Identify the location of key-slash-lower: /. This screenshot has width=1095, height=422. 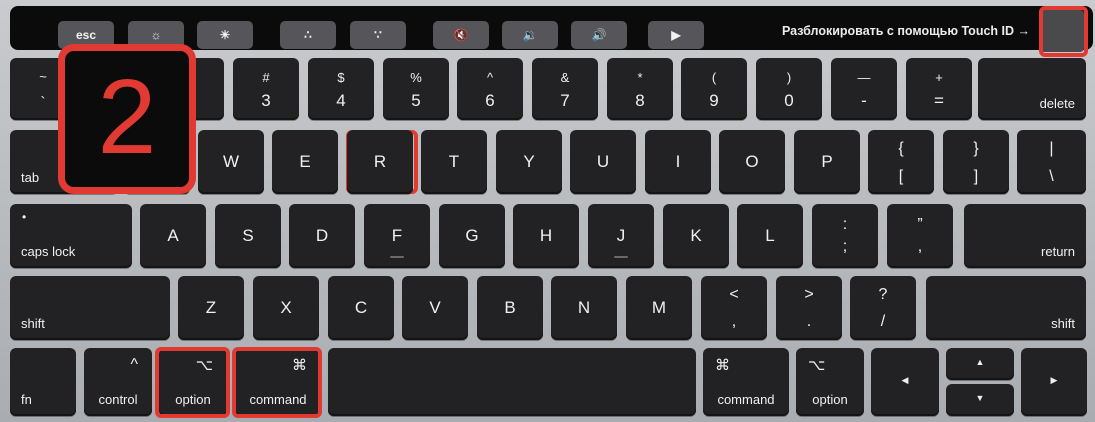
(883, 321).